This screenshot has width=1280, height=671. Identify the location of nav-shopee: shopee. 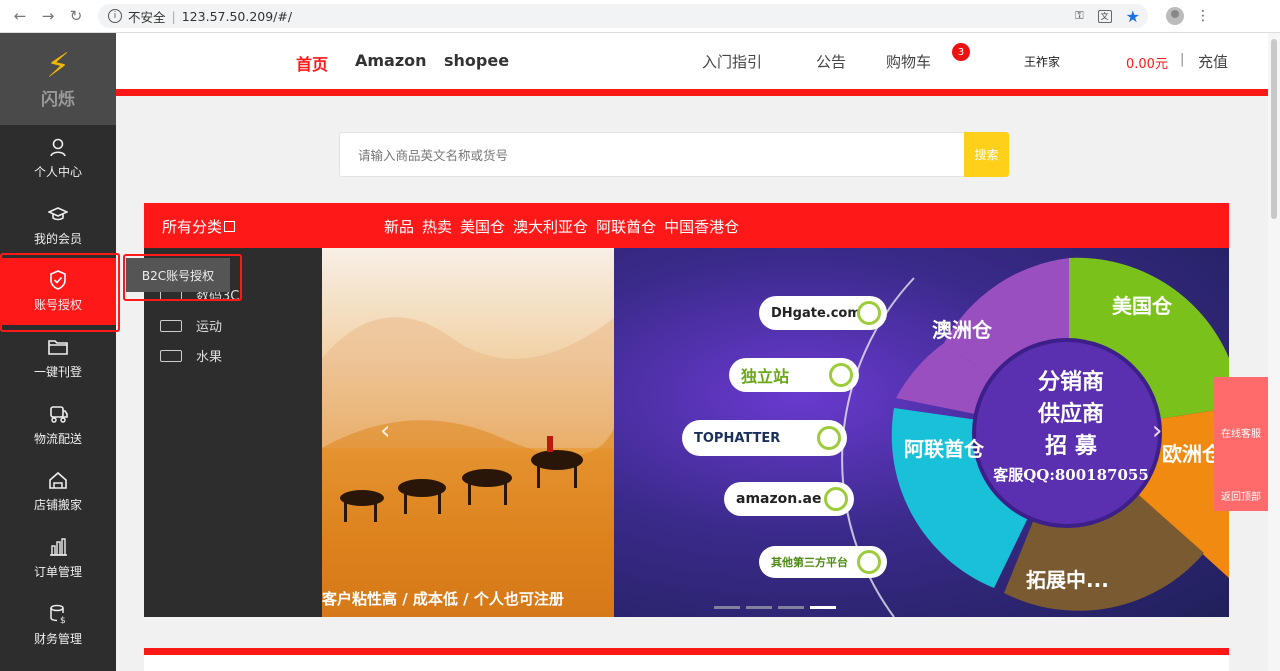
(476, 60).